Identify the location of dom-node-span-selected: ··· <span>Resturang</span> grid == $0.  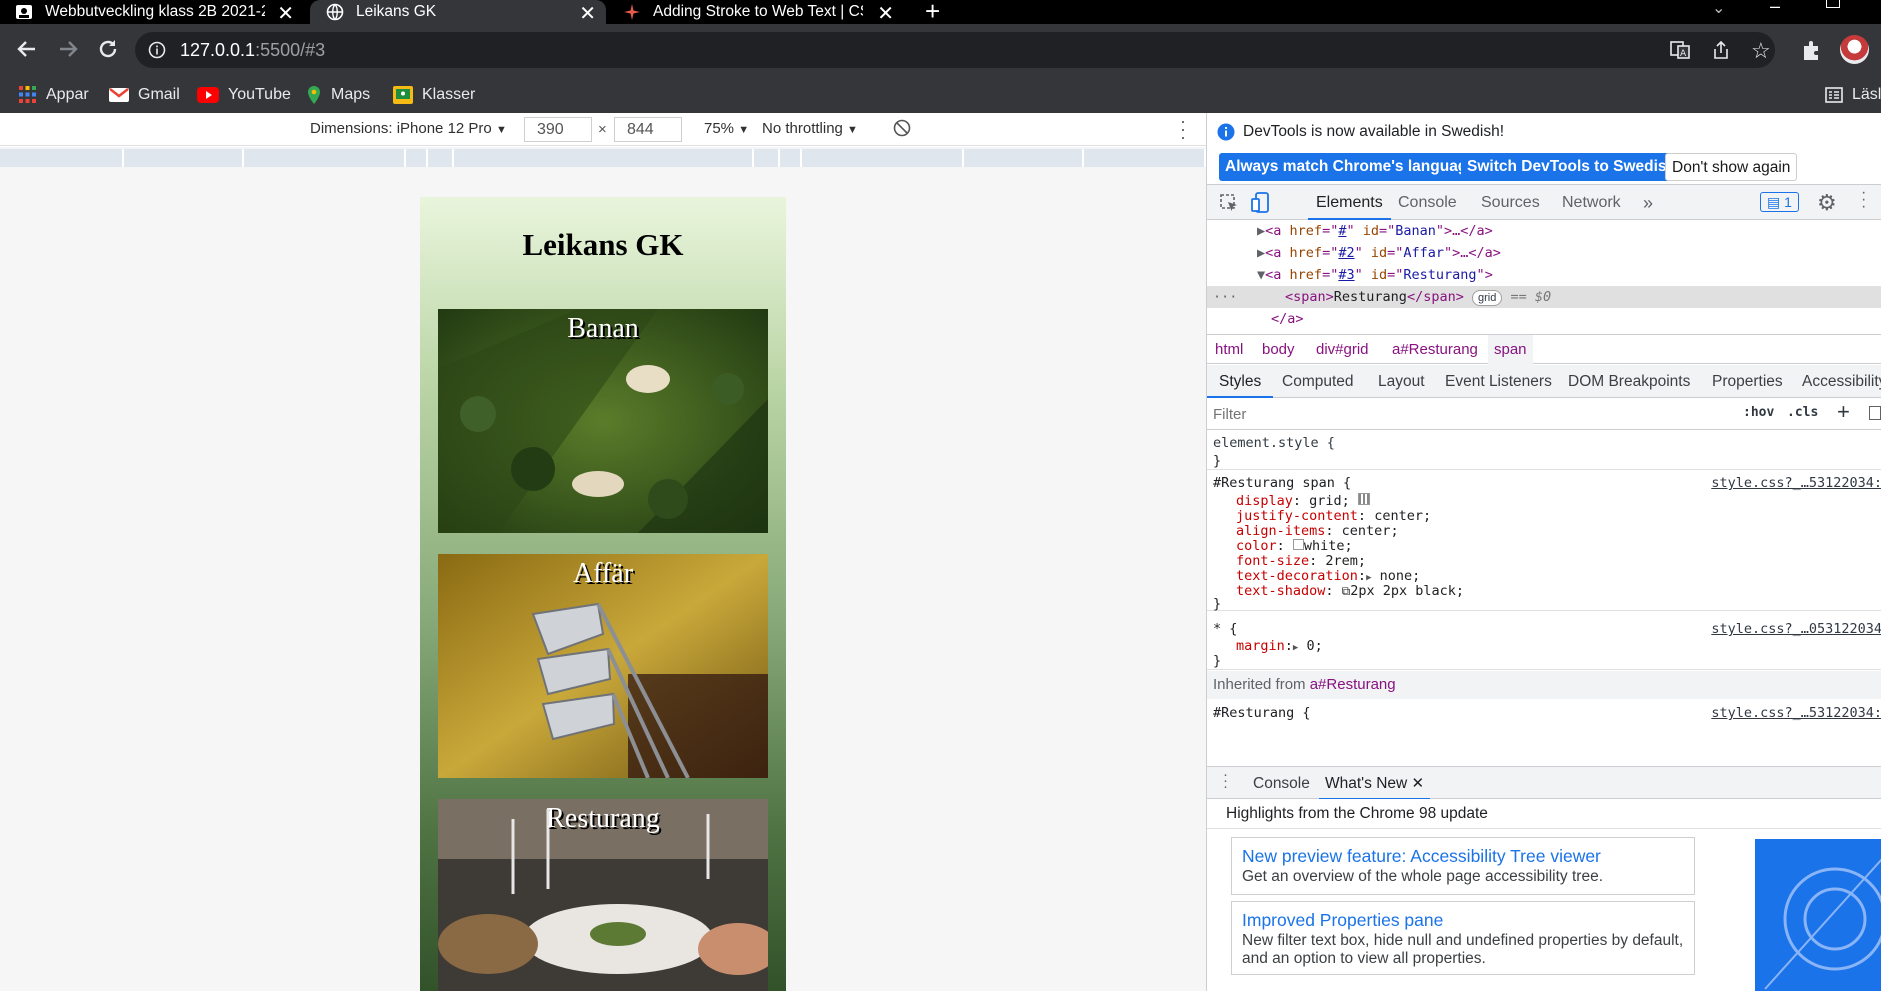
(1544, 297).